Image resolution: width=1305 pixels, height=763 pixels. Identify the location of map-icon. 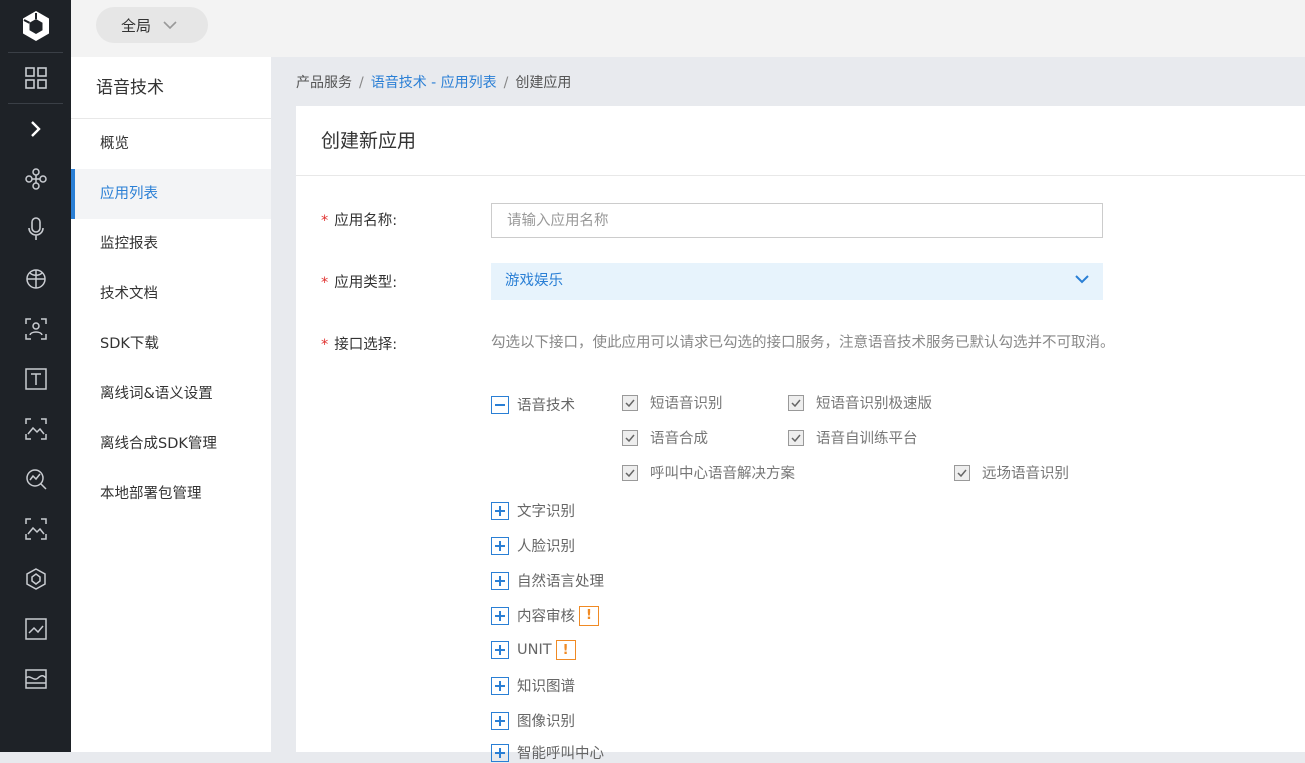
(35, 679).